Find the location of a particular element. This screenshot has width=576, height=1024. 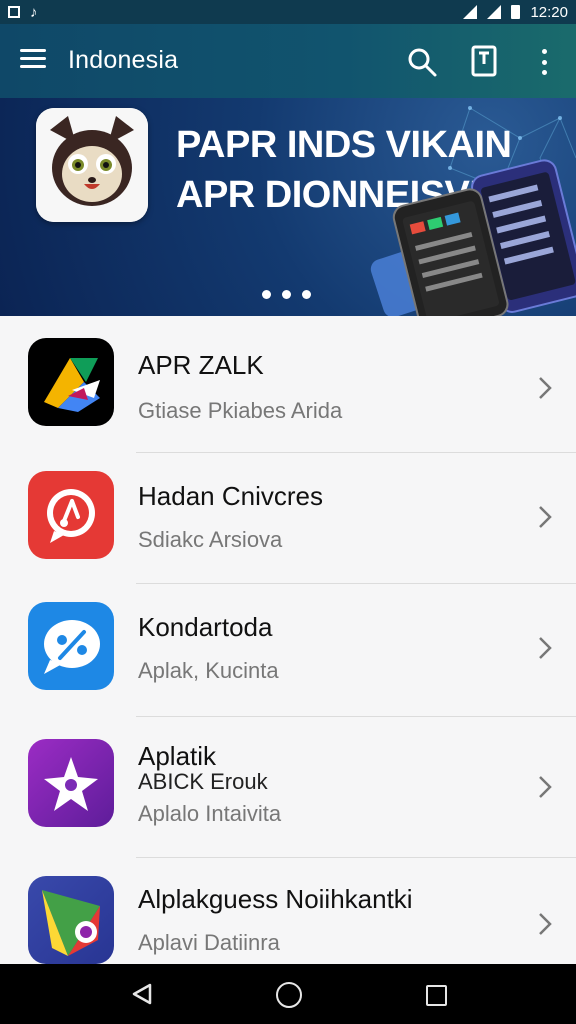

list-item-3: Kondartoda Aplak, Kucinta is located at coordinates (288, 650).